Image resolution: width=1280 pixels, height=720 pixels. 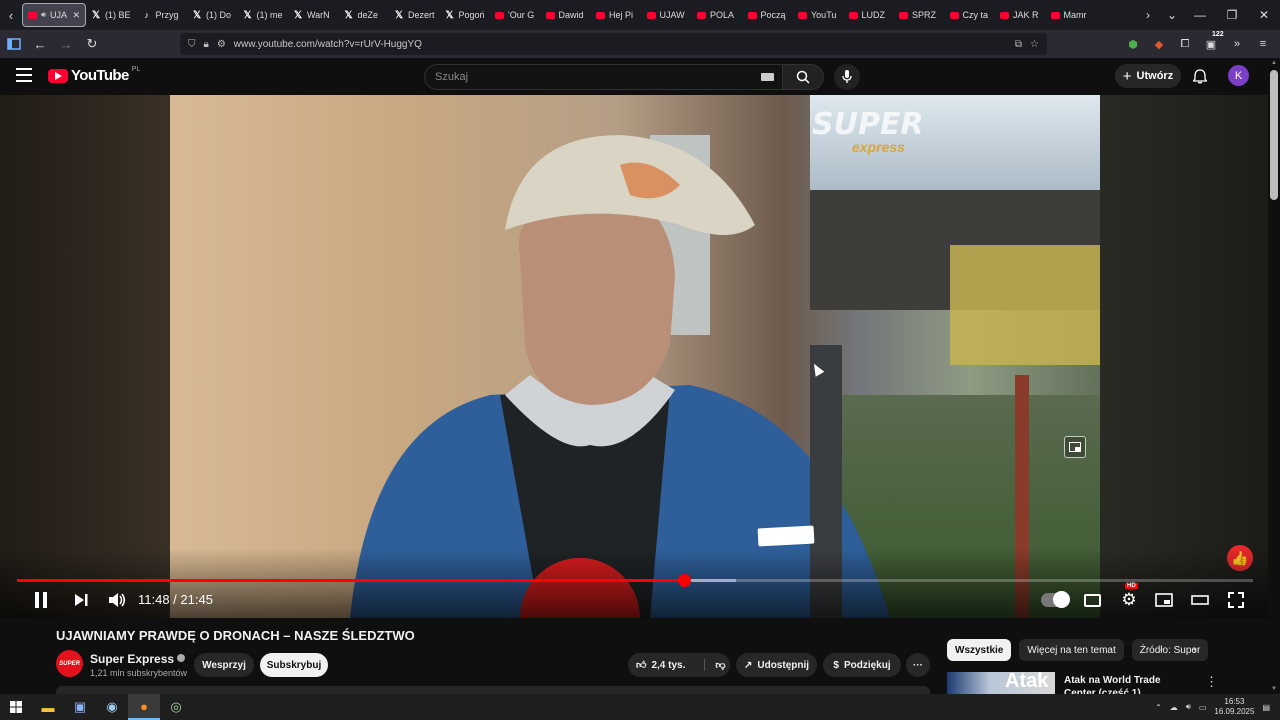 What do you see at coordinates (263, 15) in the screenshot?
I see `browser-tab: 𝕏 (1) me` at bounding box center [263, 15].